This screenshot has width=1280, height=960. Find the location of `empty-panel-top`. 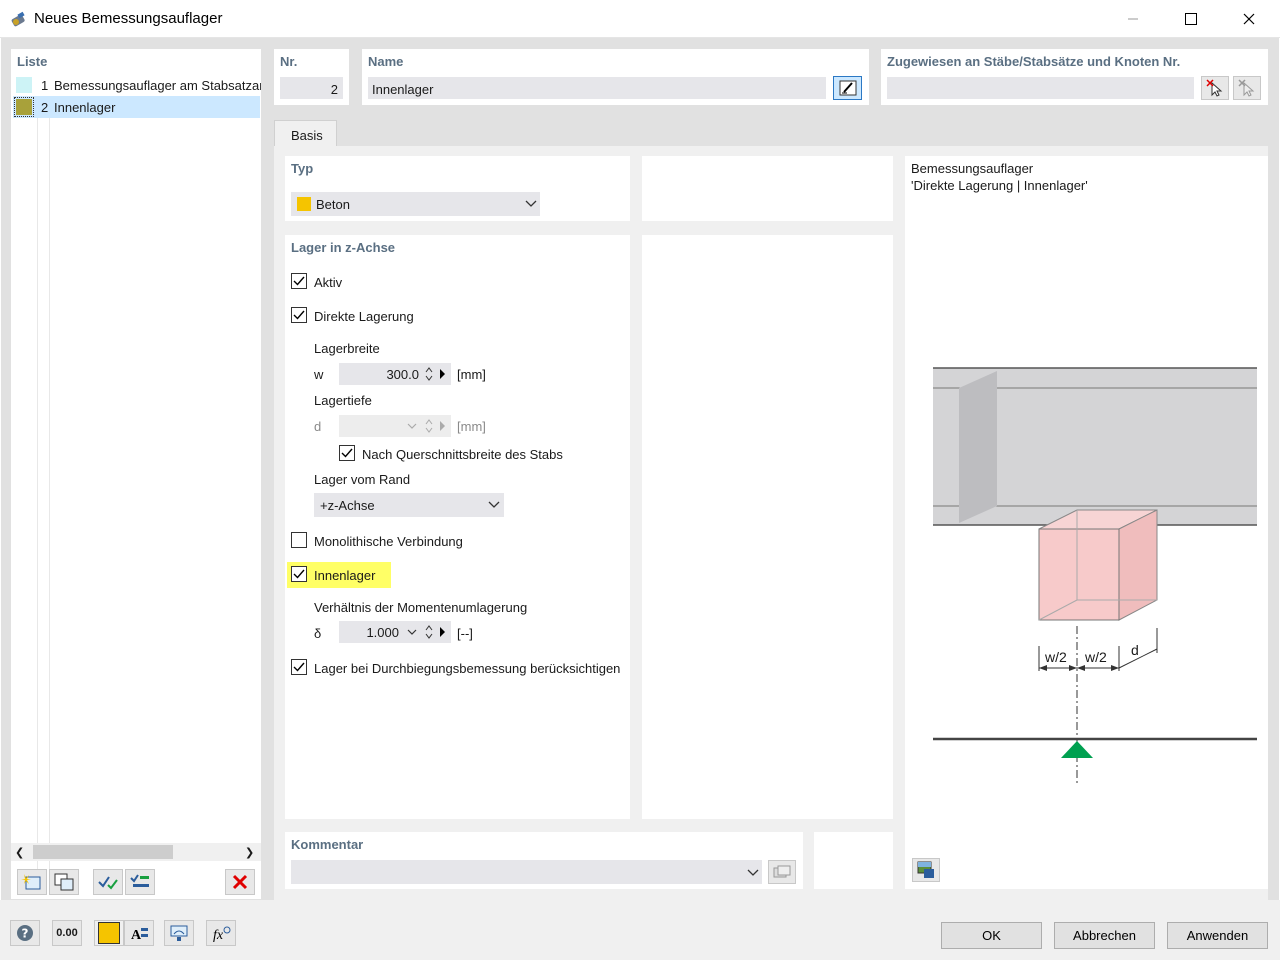

empty-panel-top is located at coordinates (767, 188).